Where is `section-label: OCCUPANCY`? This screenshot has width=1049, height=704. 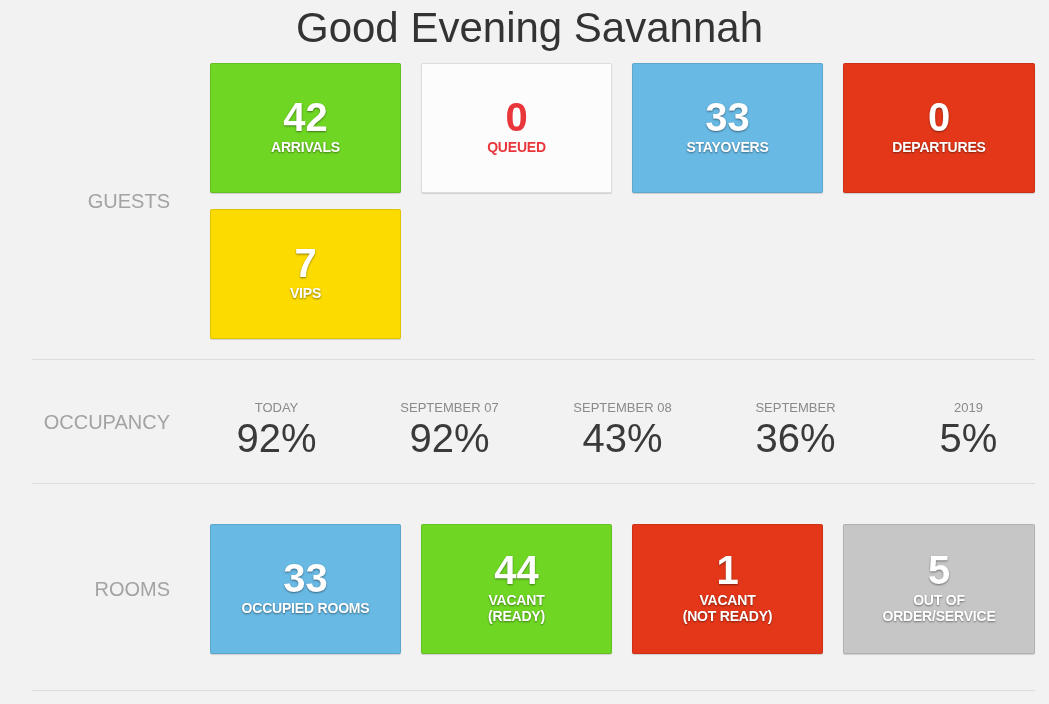
section-label: OCCUPANCY is located at coordinates (106, 421).